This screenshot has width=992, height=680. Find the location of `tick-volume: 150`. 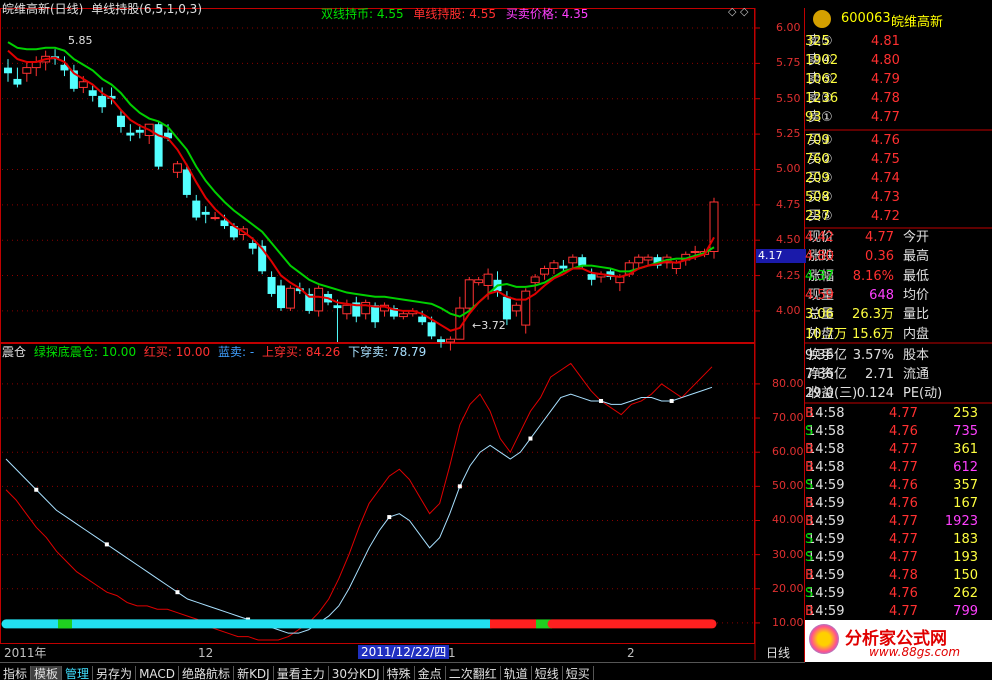

tick-volume: 150 is located at coordinates (965, 575).